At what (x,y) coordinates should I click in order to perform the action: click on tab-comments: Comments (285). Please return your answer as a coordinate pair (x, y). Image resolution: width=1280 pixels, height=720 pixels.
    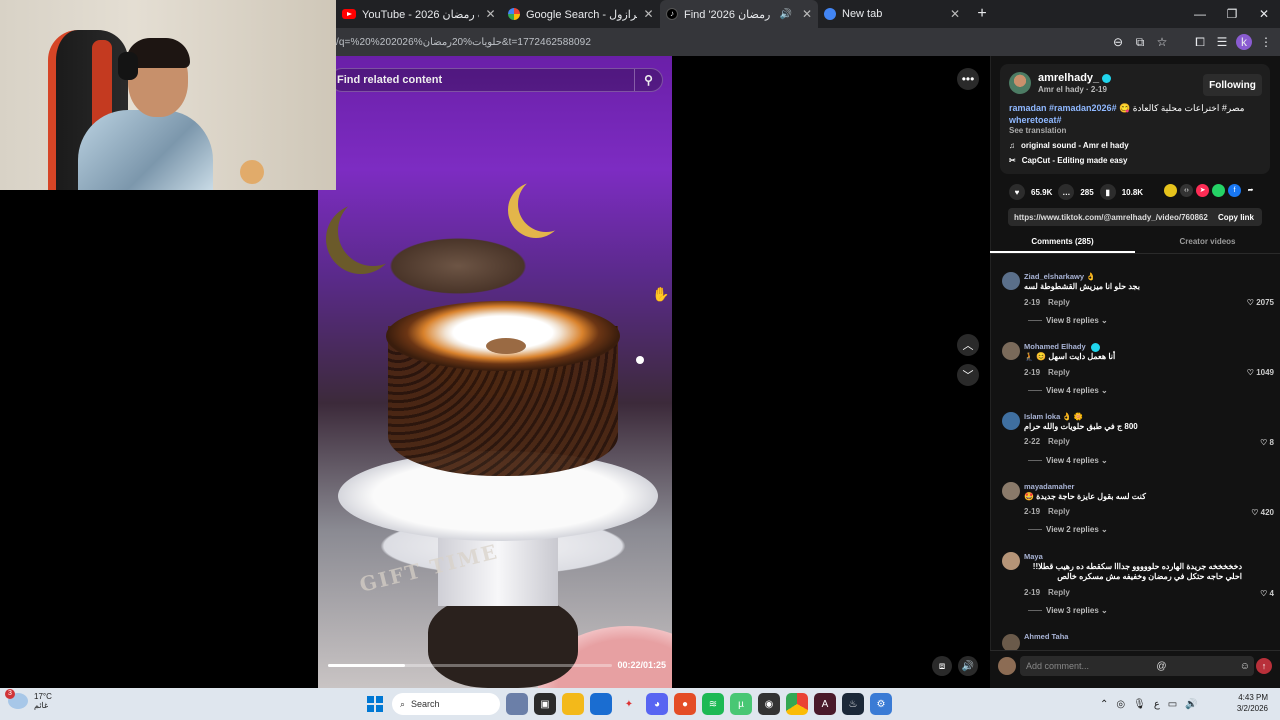
    Looking at the image, I should click on (1062, 242).